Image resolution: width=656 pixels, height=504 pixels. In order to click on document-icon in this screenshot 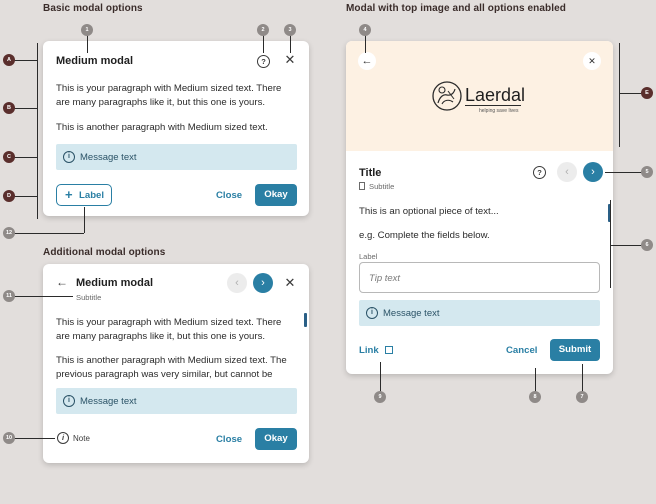, I will do `click(362, 186)`.